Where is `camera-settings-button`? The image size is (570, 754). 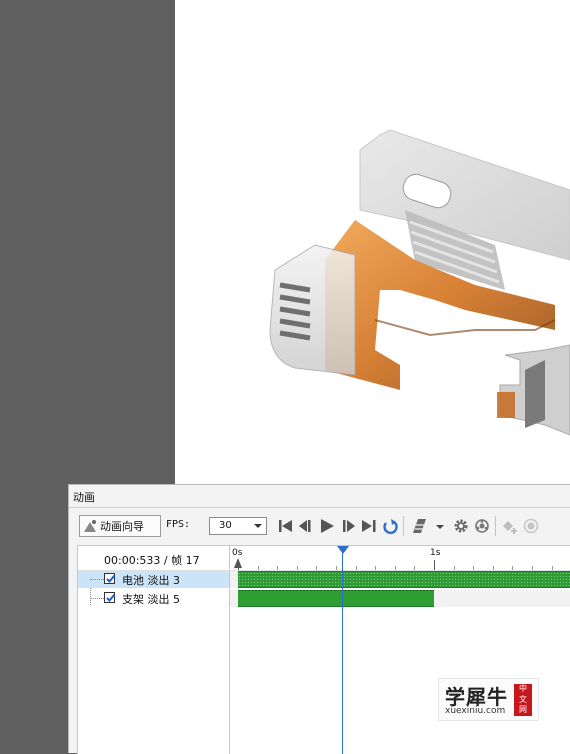 camera-settings-button is located at coordinates (482, 526).